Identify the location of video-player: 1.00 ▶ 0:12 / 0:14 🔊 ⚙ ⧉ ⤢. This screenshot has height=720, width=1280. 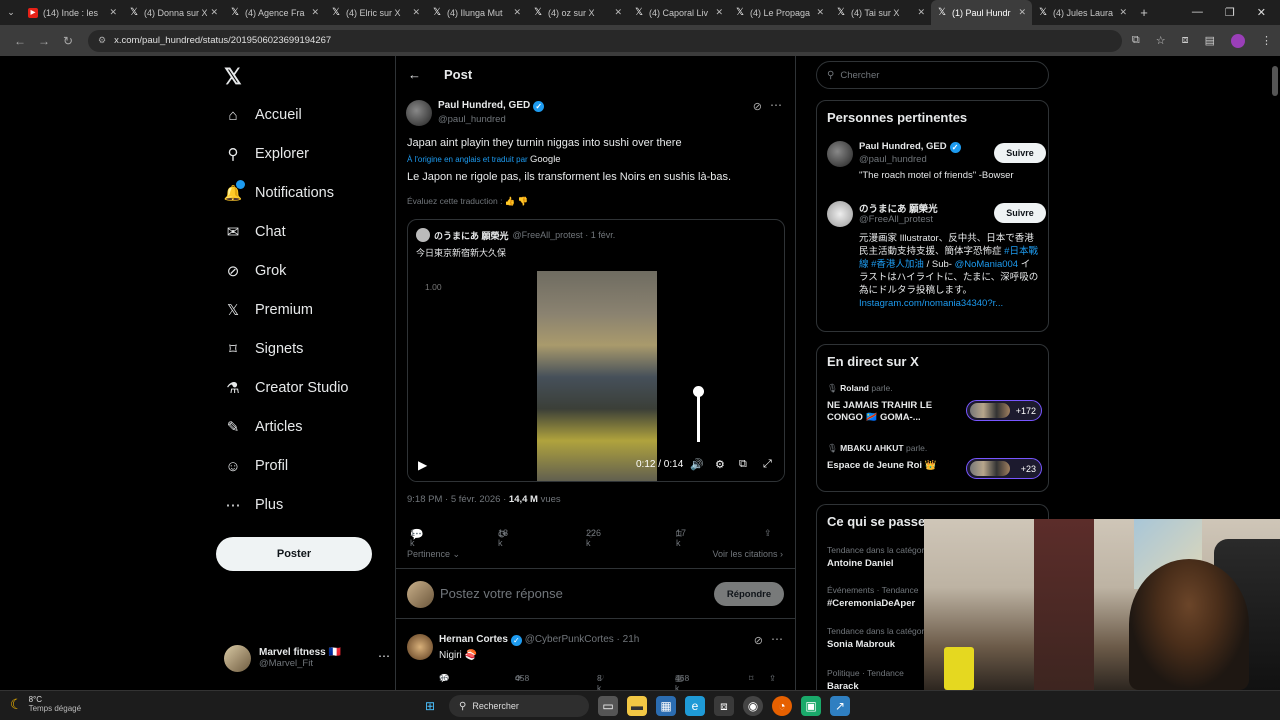
(596, 373).